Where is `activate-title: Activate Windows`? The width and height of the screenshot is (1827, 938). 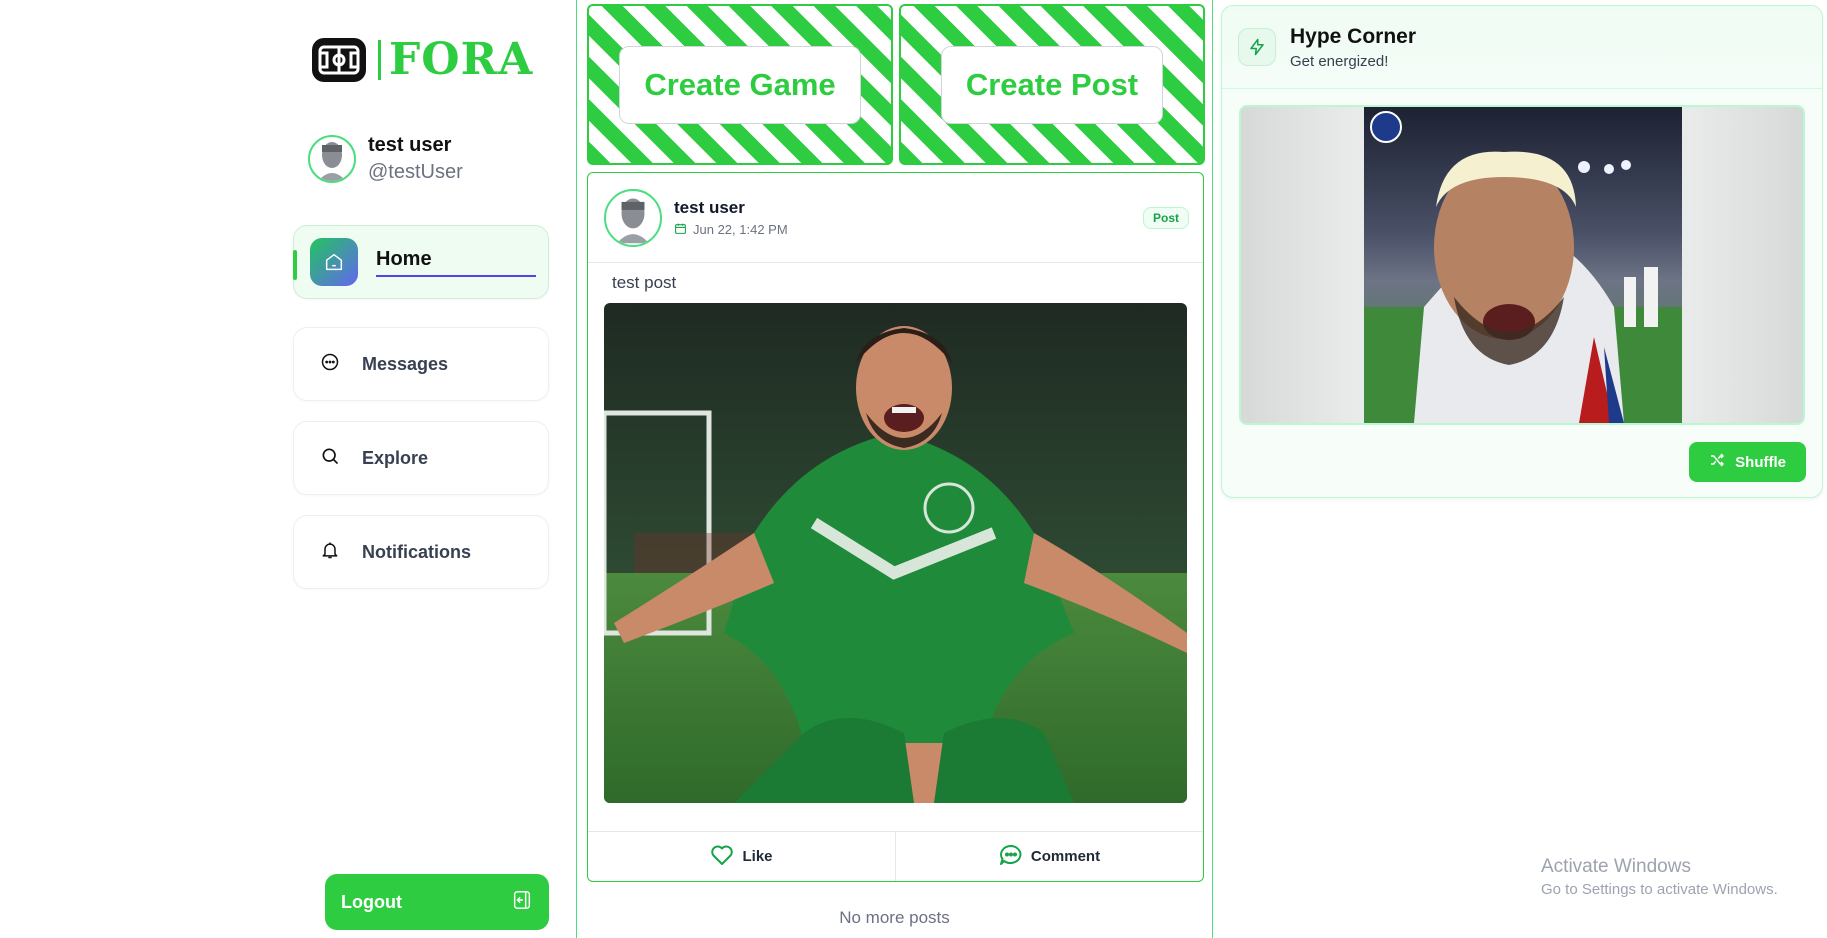
activate-title: Activate Windows is located at coordinates (1616, 866).